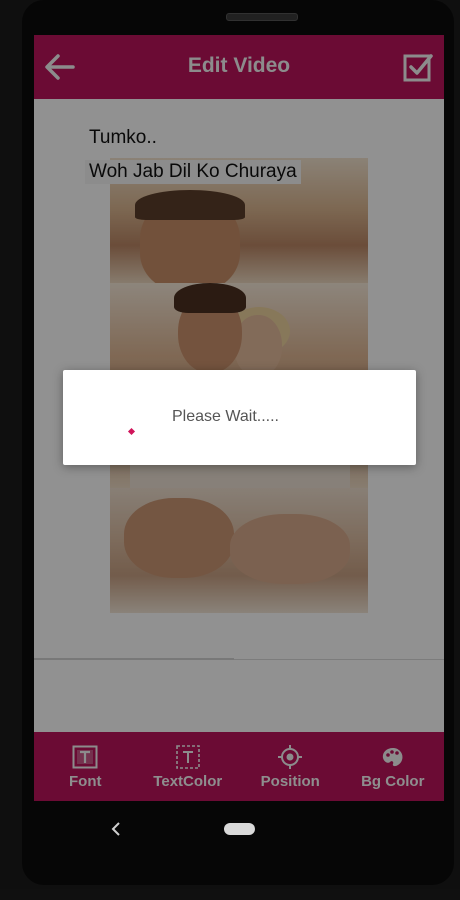  What do you see at coordinates (116, 829) in the screenshot?
I see `nav-back-icon` at bounding box center [116, 829].